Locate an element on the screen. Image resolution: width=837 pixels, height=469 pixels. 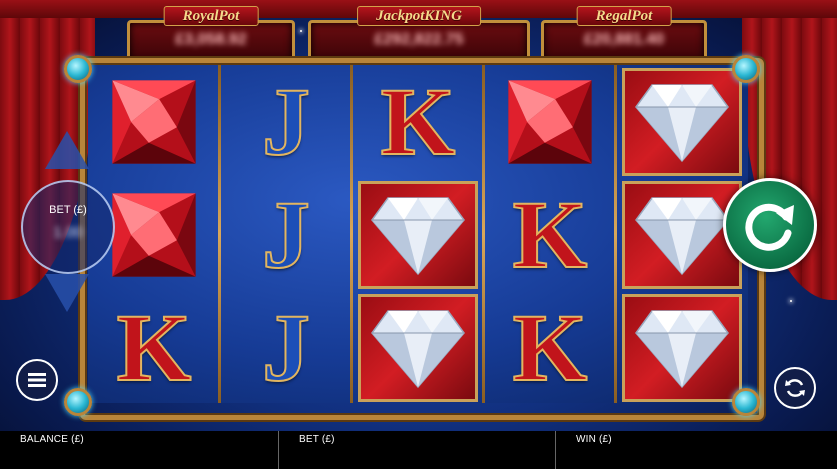
jackpot-regalpot: £20,881.40 RegalPot is located at coordinates (624, 35).